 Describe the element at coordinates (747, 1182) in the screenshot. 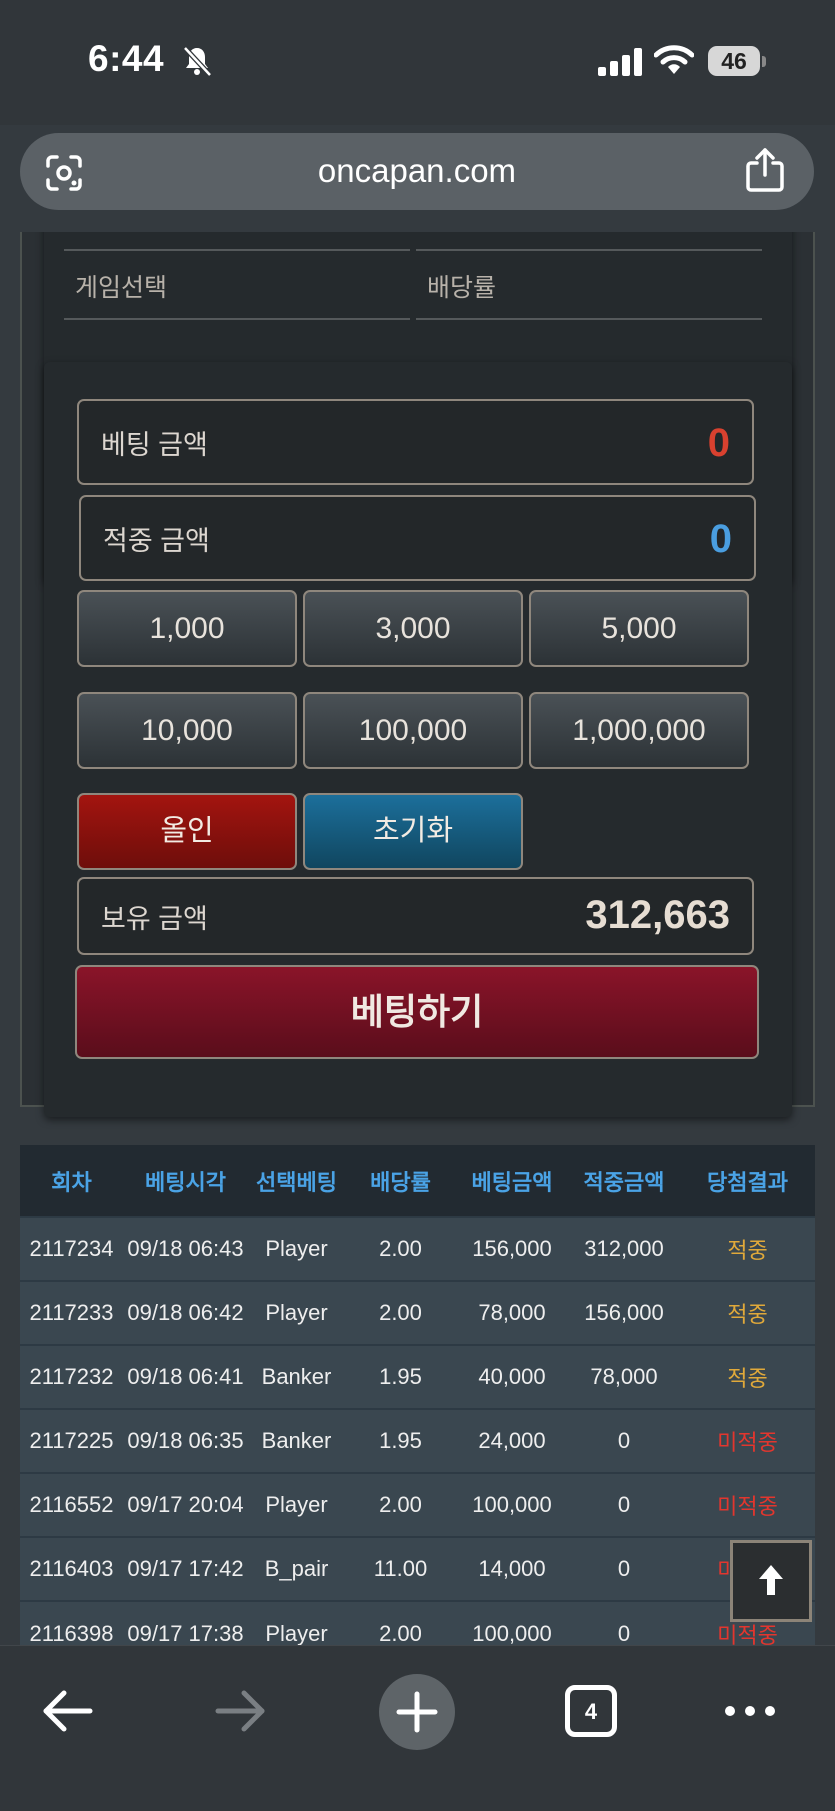

I see `column-header: 당첨결과` at that location.